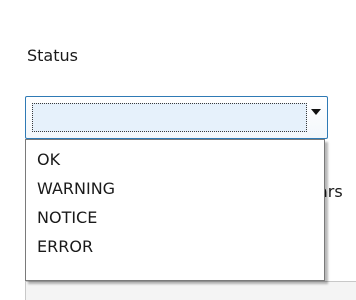 The width and height of the screenshot is (356, 300). I want to click on status-dropdown, so click(176, 117).